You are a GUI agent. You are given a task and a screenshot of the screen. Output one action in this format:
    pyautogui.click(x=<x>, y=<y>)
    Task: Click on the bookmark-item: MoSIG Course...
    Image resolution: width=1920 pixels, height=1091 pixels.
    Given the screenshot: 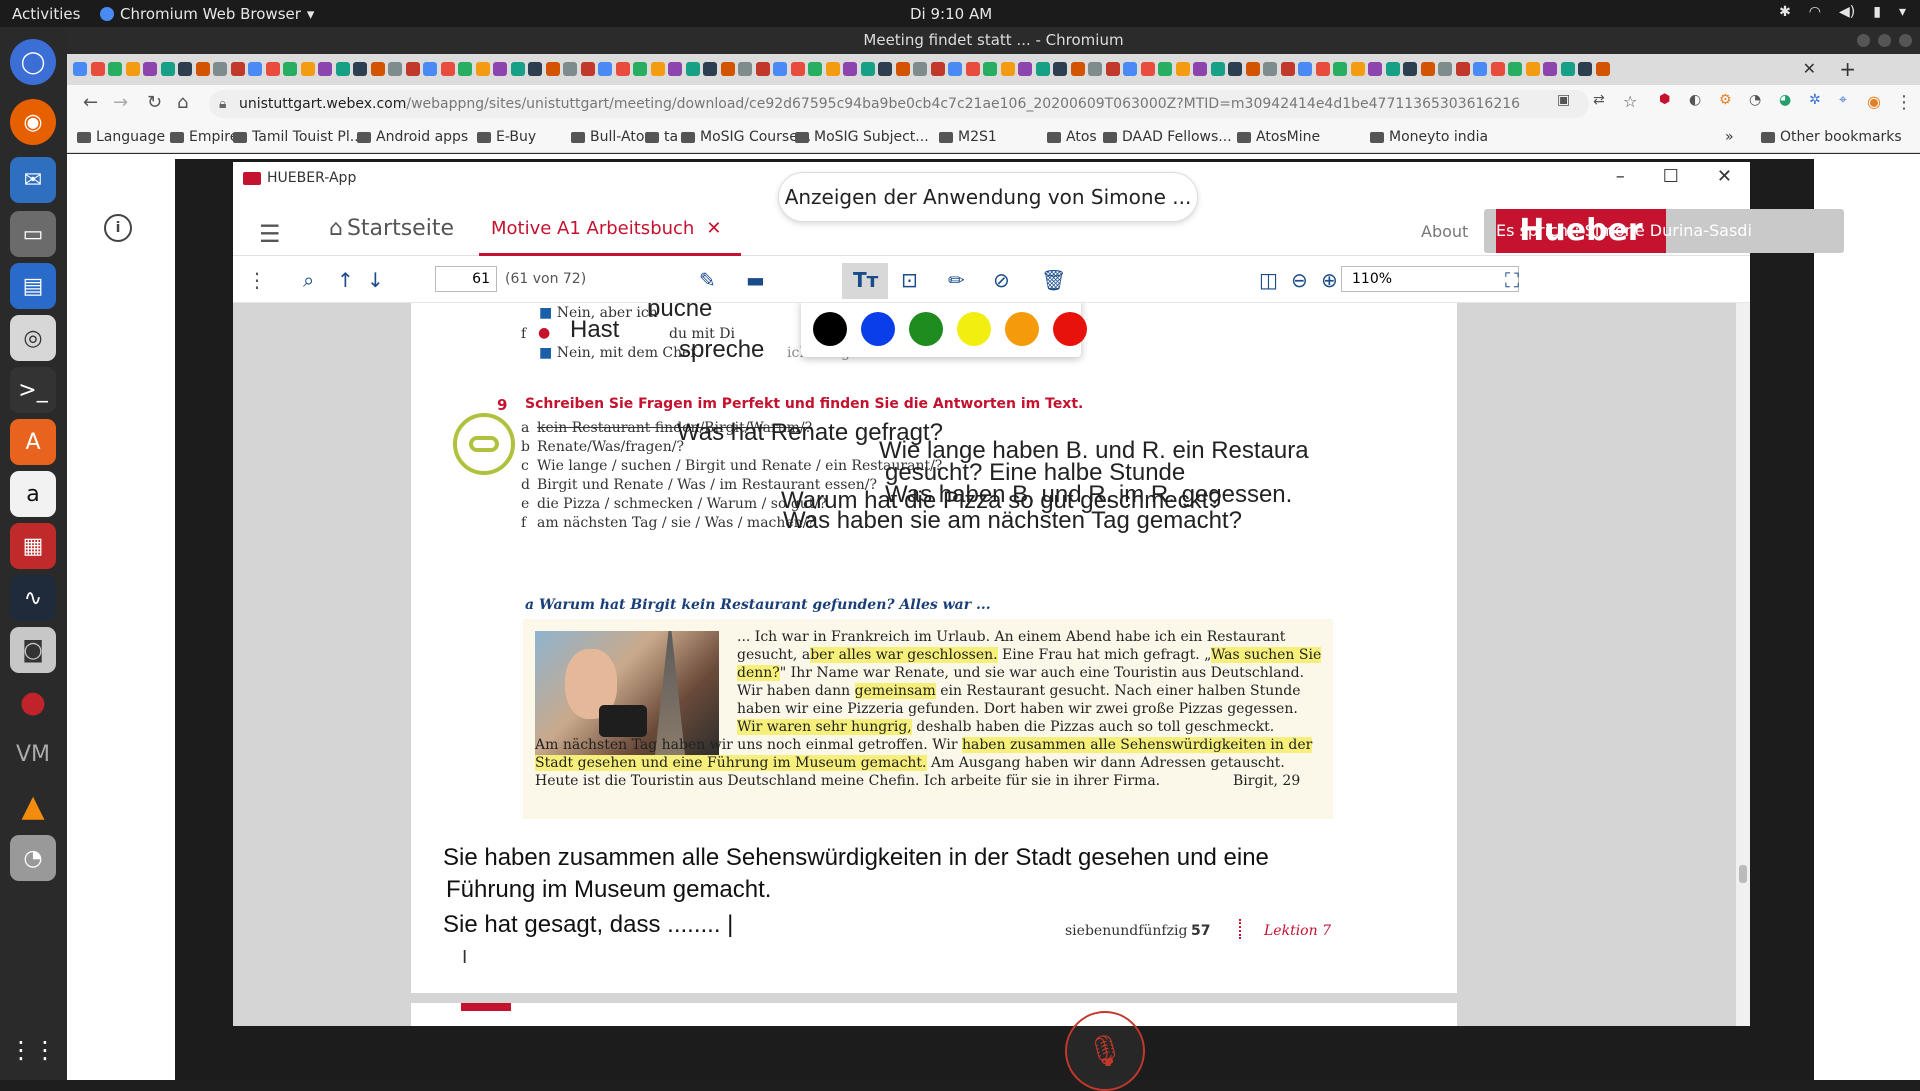 What is the action you would take?
    pyautogui.click(x=746, y=137)
    